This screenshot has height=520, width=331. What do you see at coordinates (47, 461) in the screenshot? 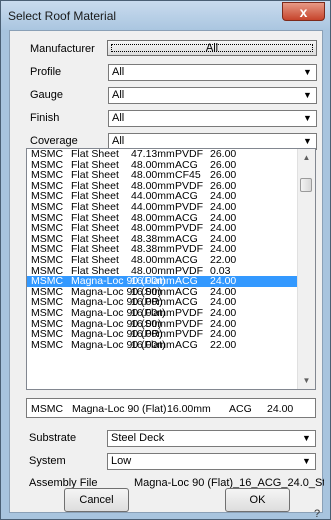
I see `system-label: System` at bounding box center [47, 461].